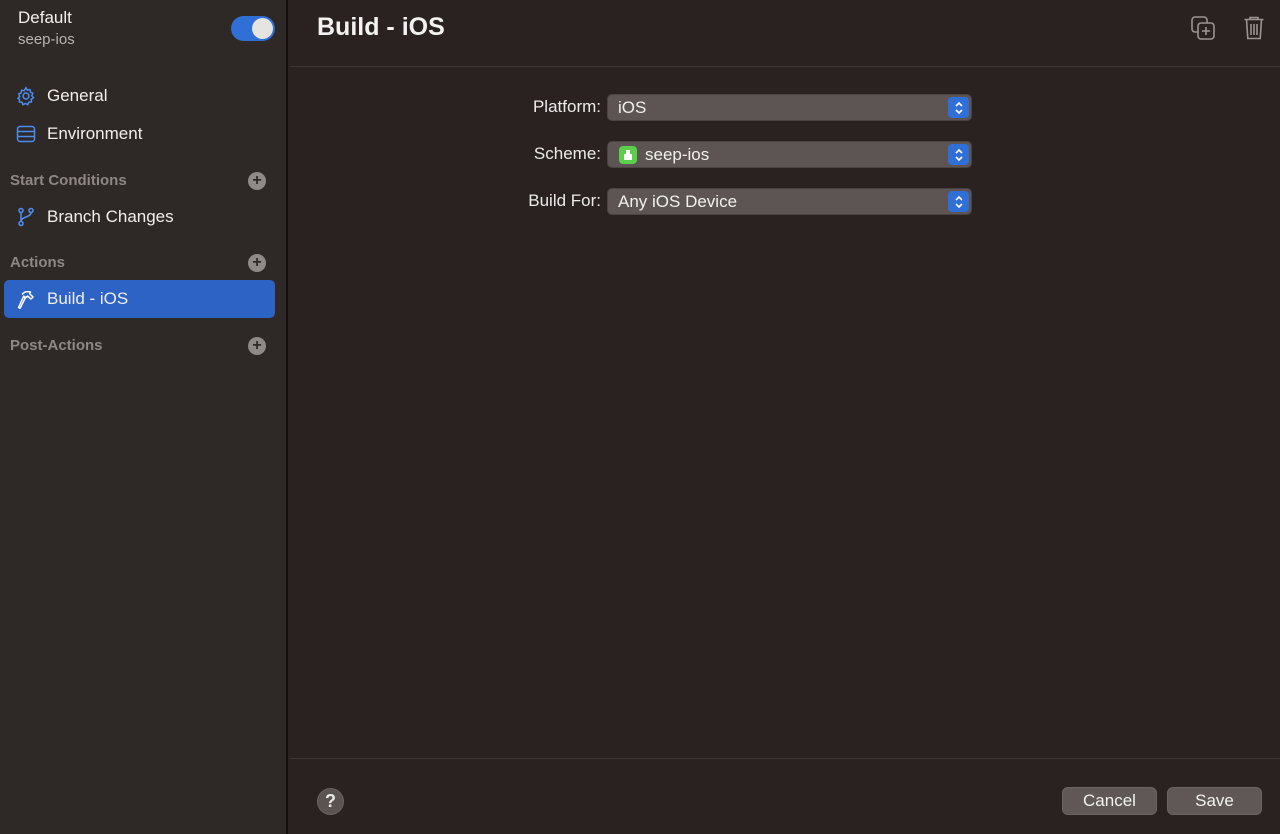 This screenshot has width=1280, height=834. Describe the element at coordinates (677, 154) in the screenshot. I see `scheme-value: seep-ios` at that location.